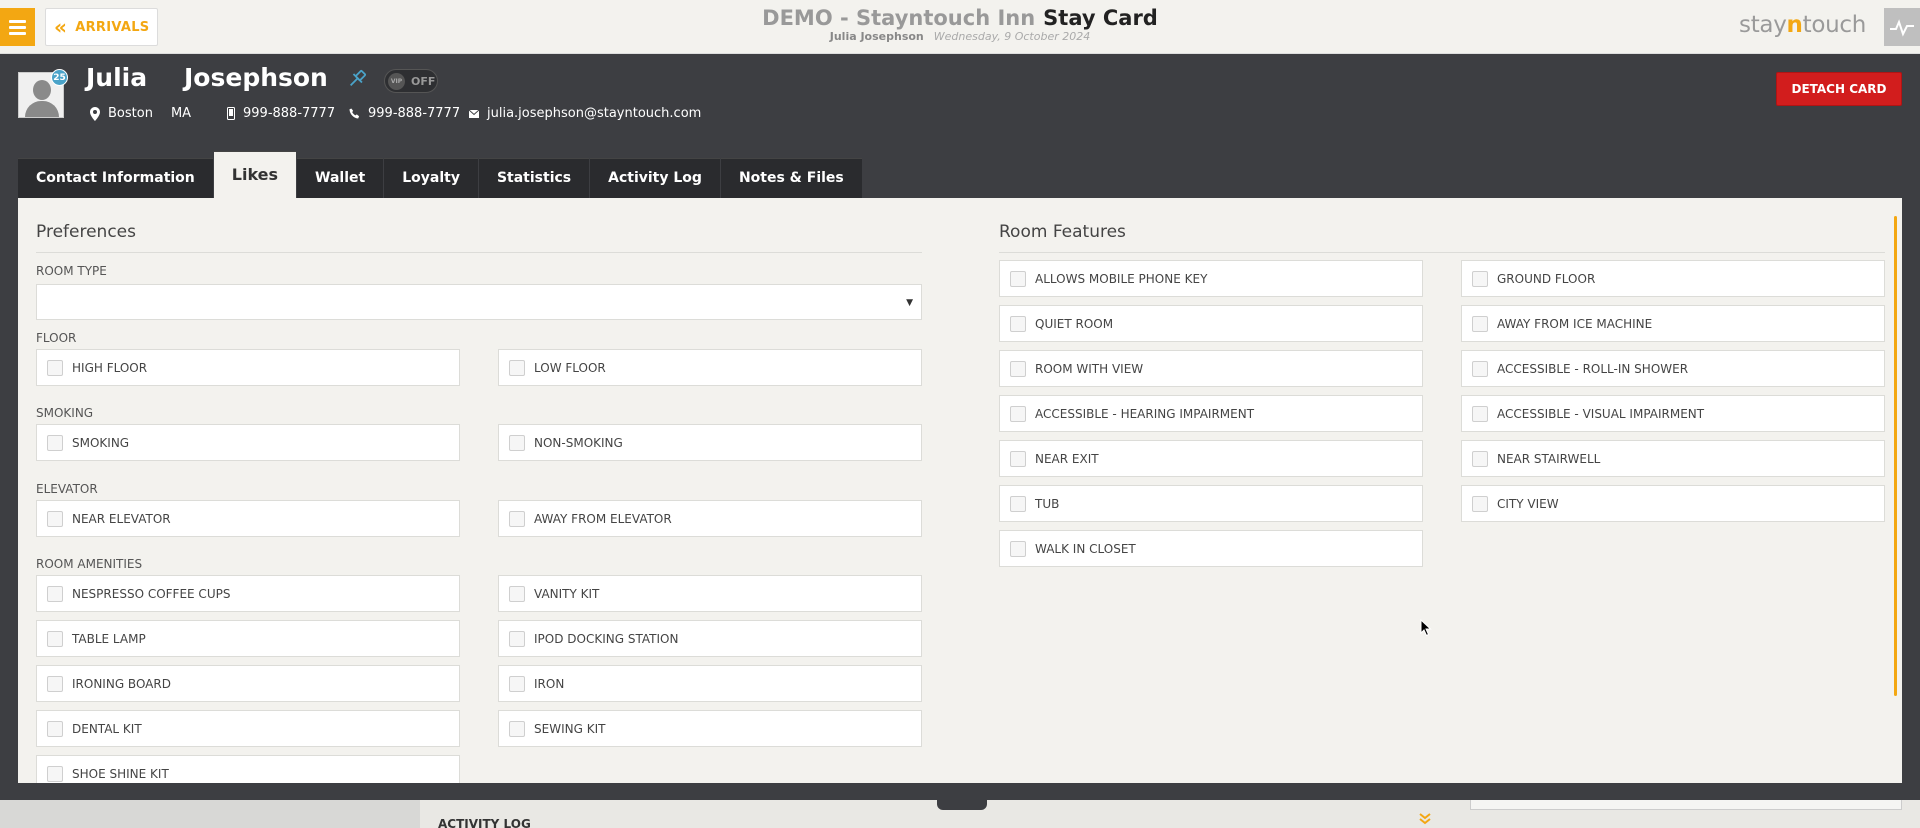 The image size is (1920, 828). Describe the element at coordinates (710, 518) in the screenshot. I see `checkbox-away-from-elevator: AWAY FROM ELEVATOR` at that location.